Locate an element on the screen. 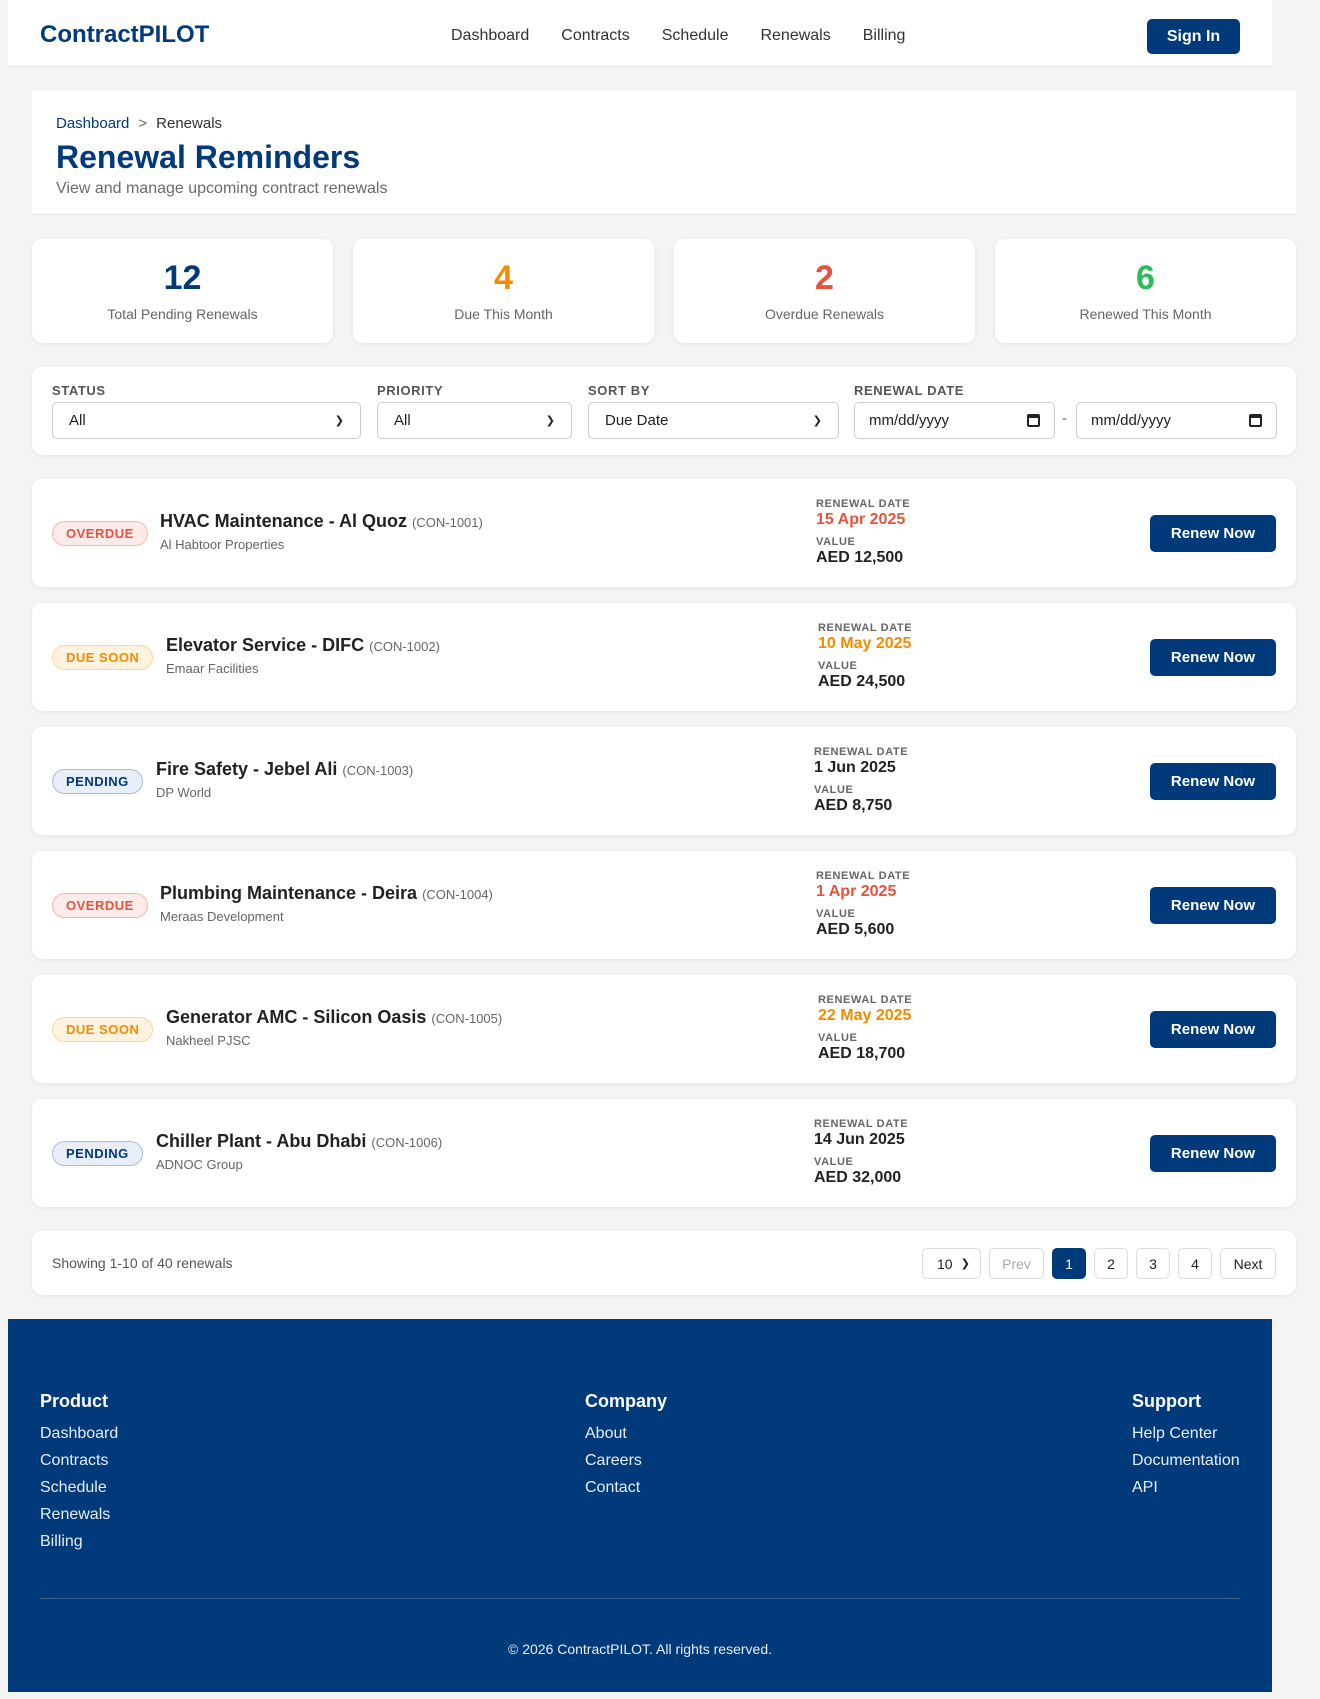  stat-due-this-month: 4 Due This Month is located at coordinates (503, 291).